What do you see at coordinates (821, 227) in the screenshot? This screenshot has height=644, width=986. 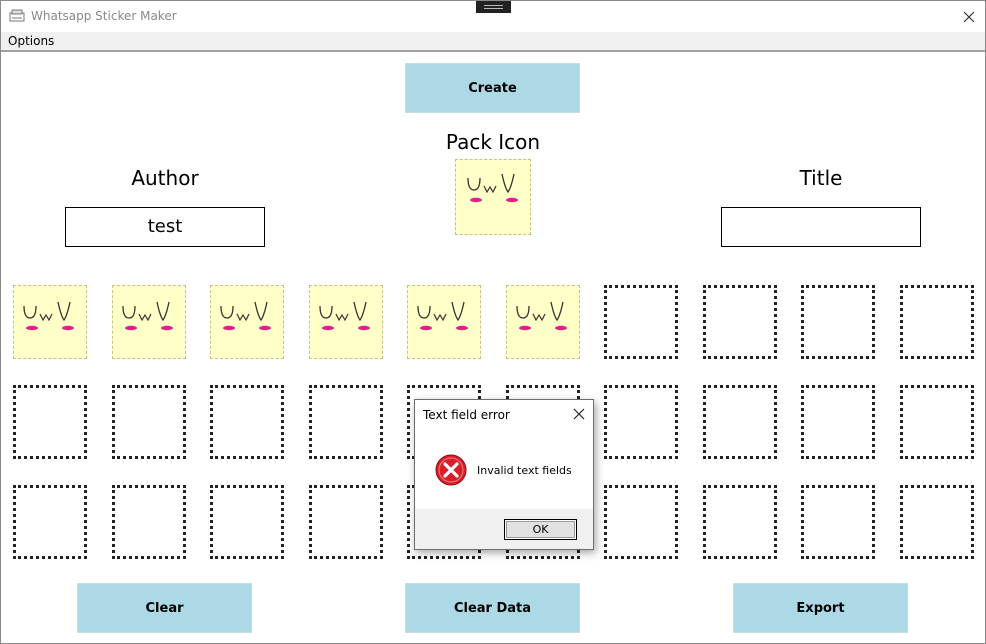 I see `title-input` at bounding box center [821, 227].